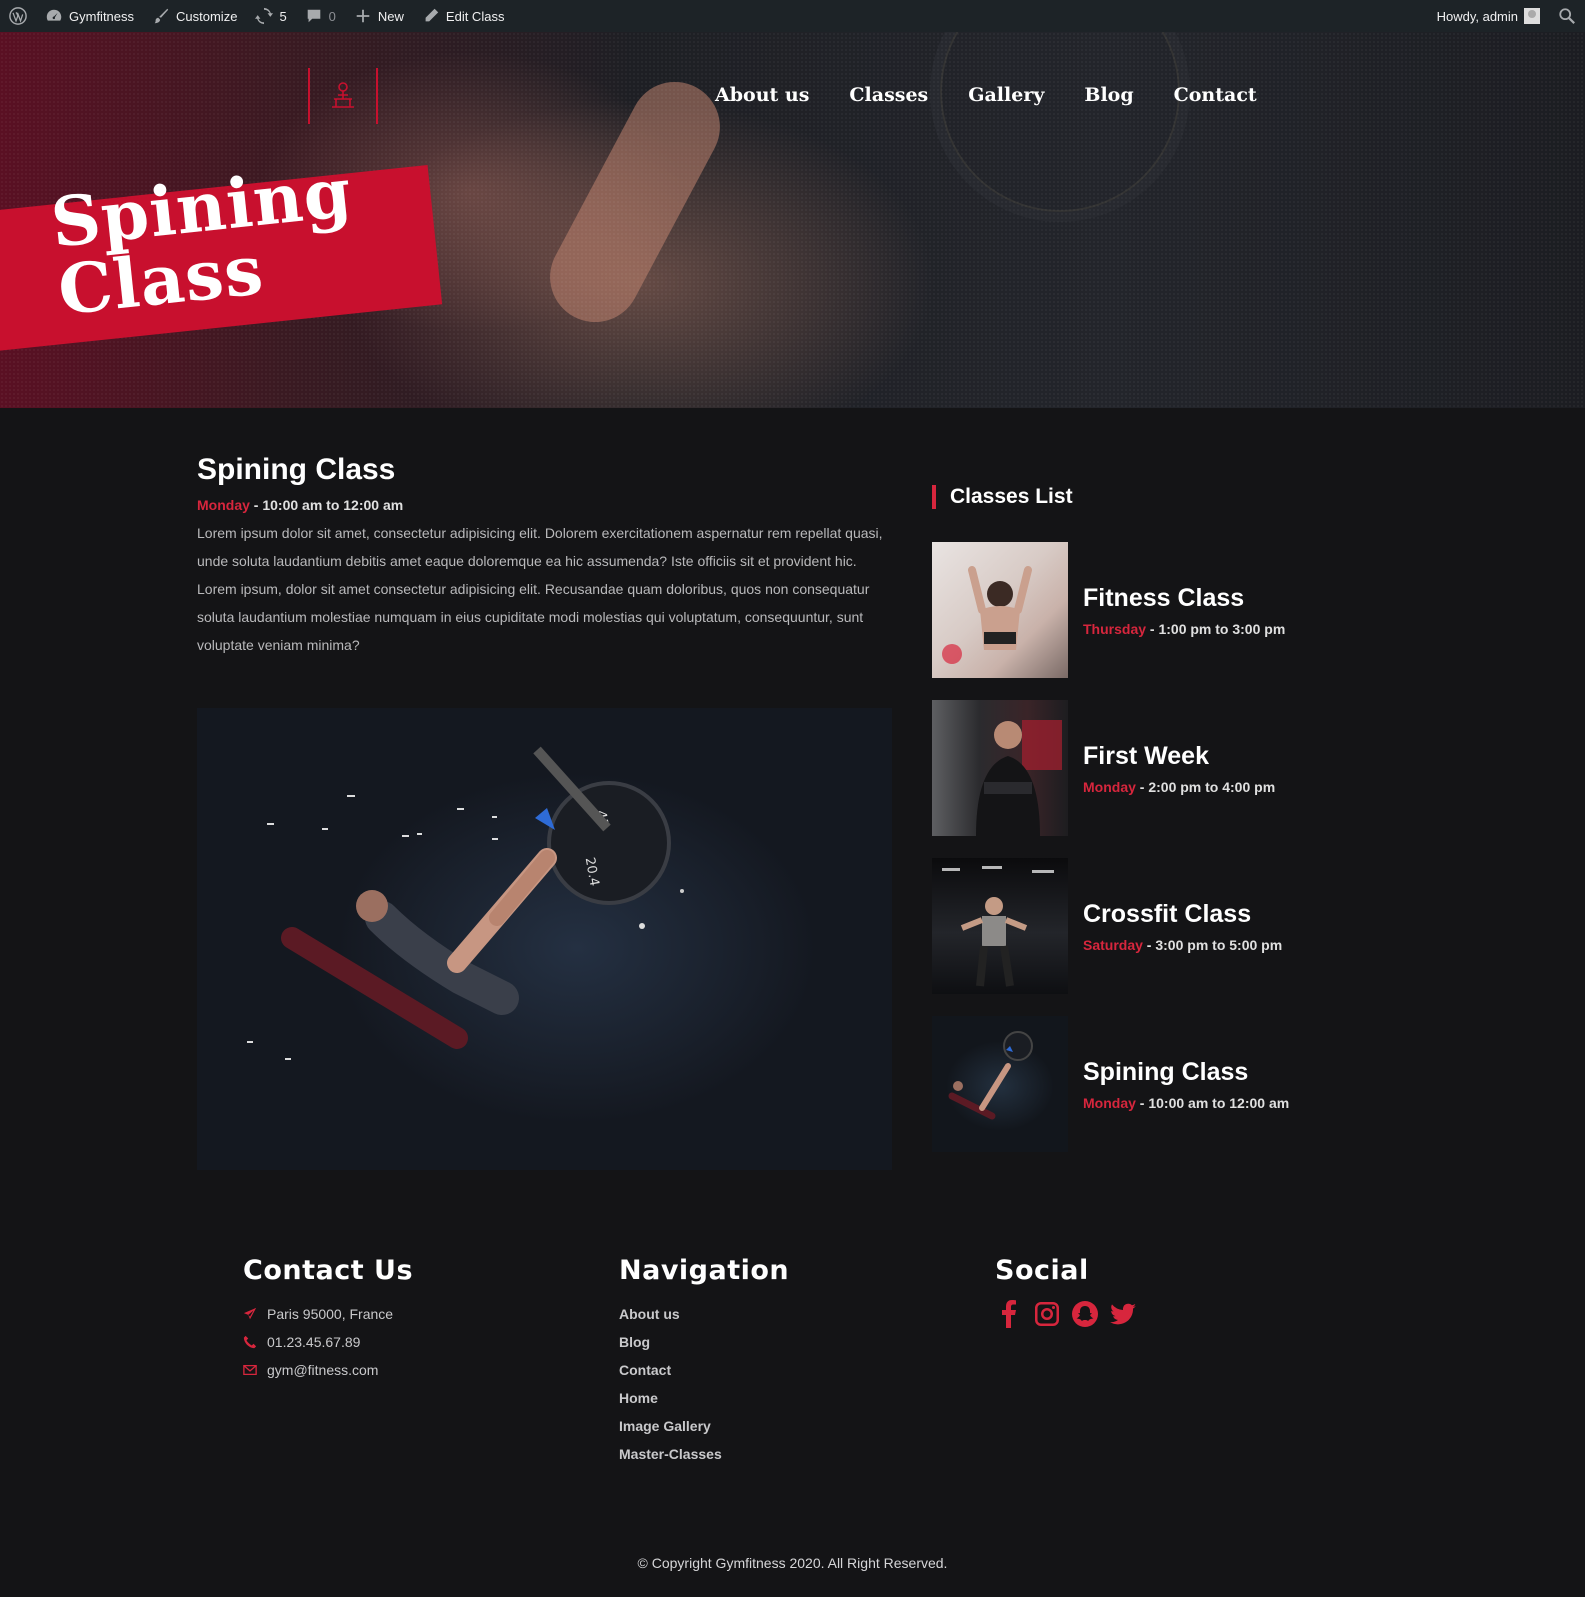 Image resolution: width=1585 pixels, height=1597 pixels. I want to click on account-menu: Howdy, admin, so click(1488, 16).